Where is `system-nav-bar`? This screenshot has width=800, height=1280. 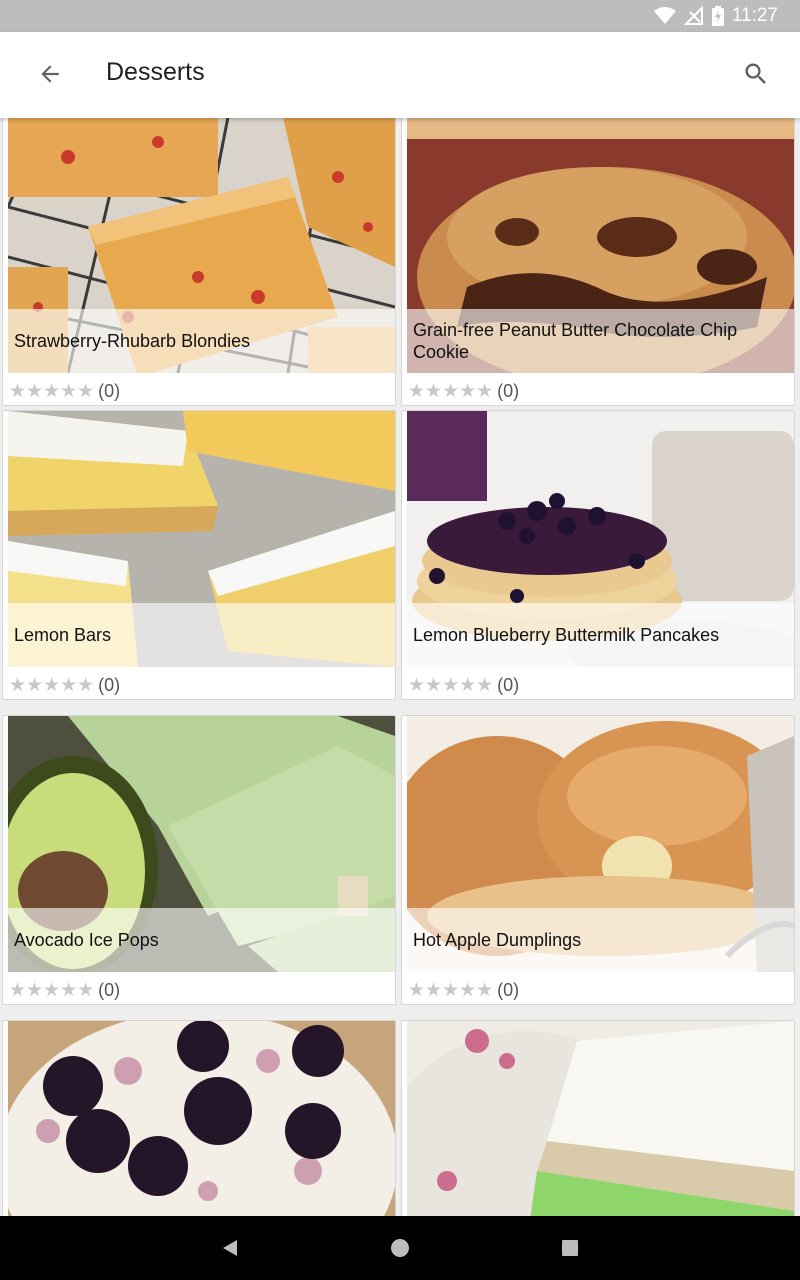
system-nav-bar is located at coordinates (400, 1248).